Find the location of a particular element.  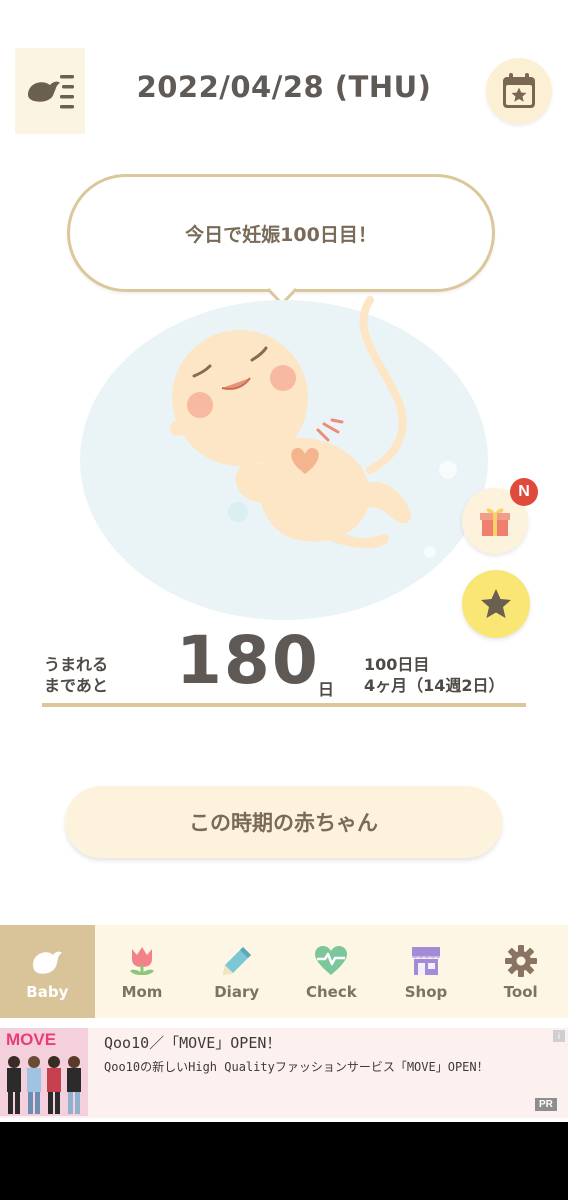

pregnancy-day-info: 100日目 4ヶ月（14週2日） is located at coordinates (434, 675).